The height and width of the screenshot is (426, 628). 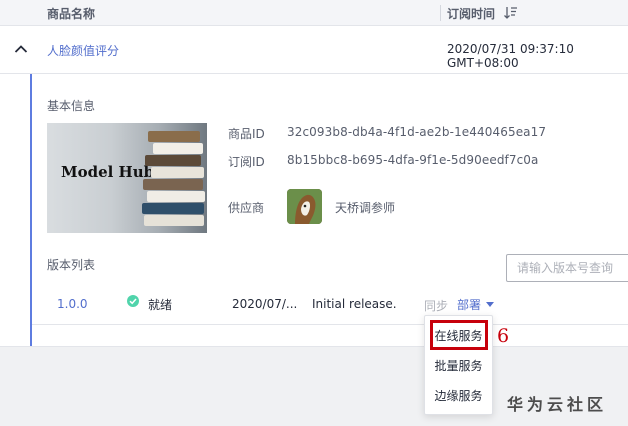 I want to click on caret-down-icon, so click(x=490, y=304).